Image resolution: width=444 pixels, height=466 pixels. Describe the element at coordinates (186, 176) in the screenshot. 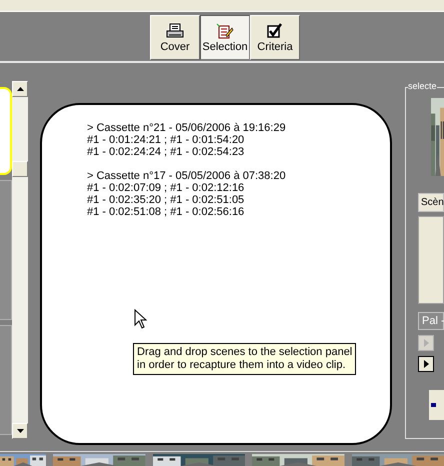

I see `cassette-header: > Cassette n°17 - 05/05/2006 à 07:38:20` at that location.